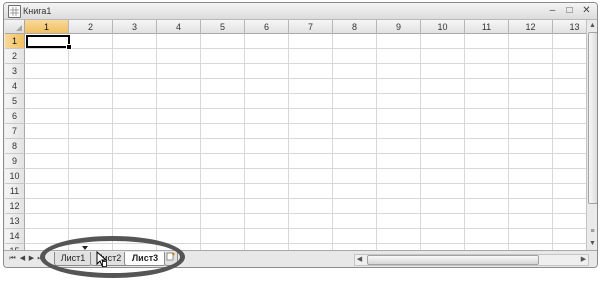 The height and width of the screenshot is (284, 600). I want to click on workbook-icon, so click(14, 11).